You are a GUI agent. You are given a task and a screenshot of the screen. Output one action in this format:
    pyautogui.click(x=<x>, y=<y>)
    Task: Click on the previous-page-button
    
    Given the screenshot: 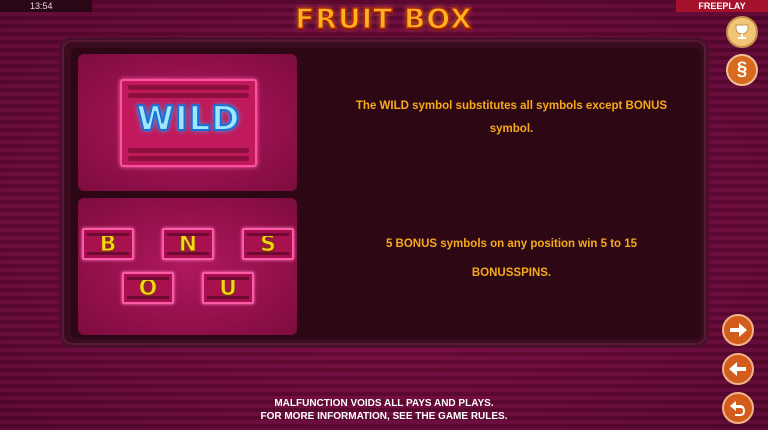 What is the action you would take?
    pyautogui.click(x=738, y=369)
    